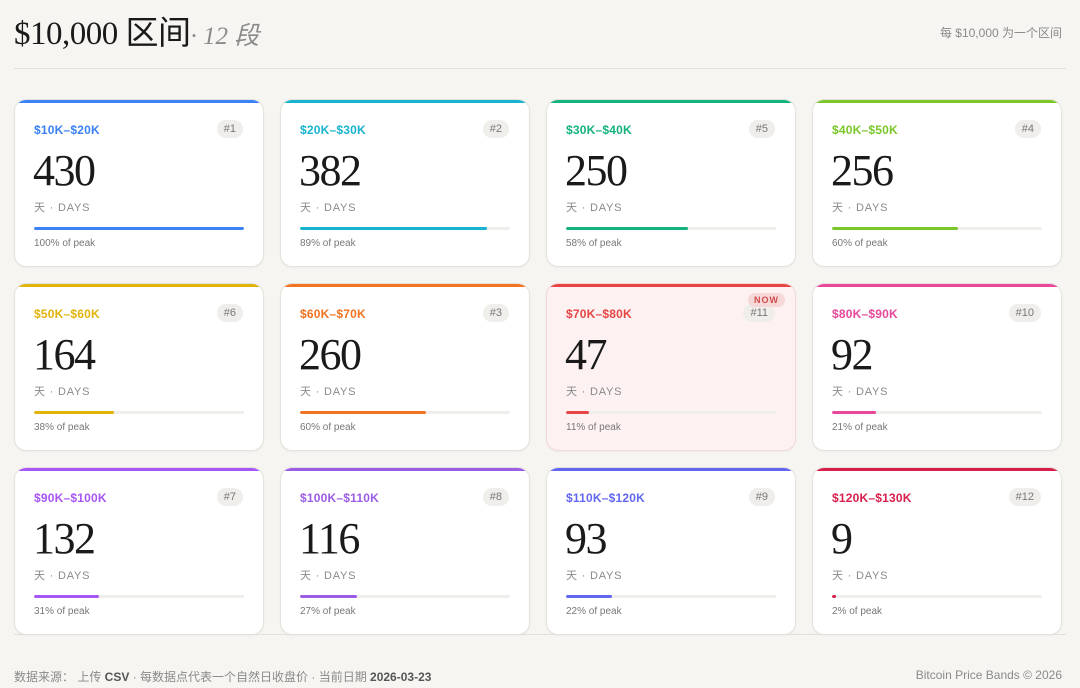 The width and height of the screenshot is (1080, 688). Describe the element at coordinates (405, 551) in the screenshot. I see `price-band-card: $100K–$110K #8 116 天 · DAYS 27% of peak` at that location.